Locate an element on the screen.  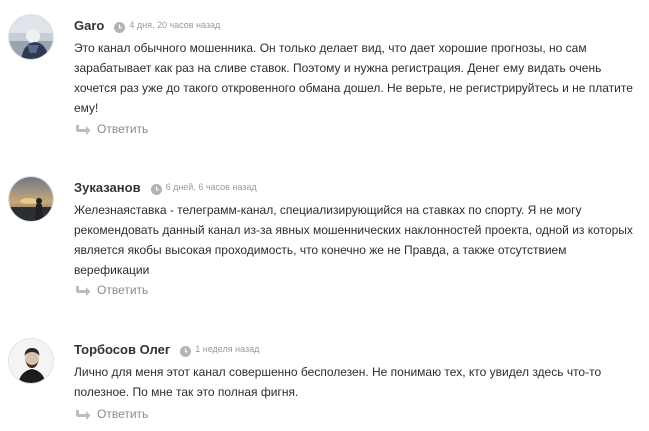
comment-text-line: верефикации is located at coordinates (112, 270).